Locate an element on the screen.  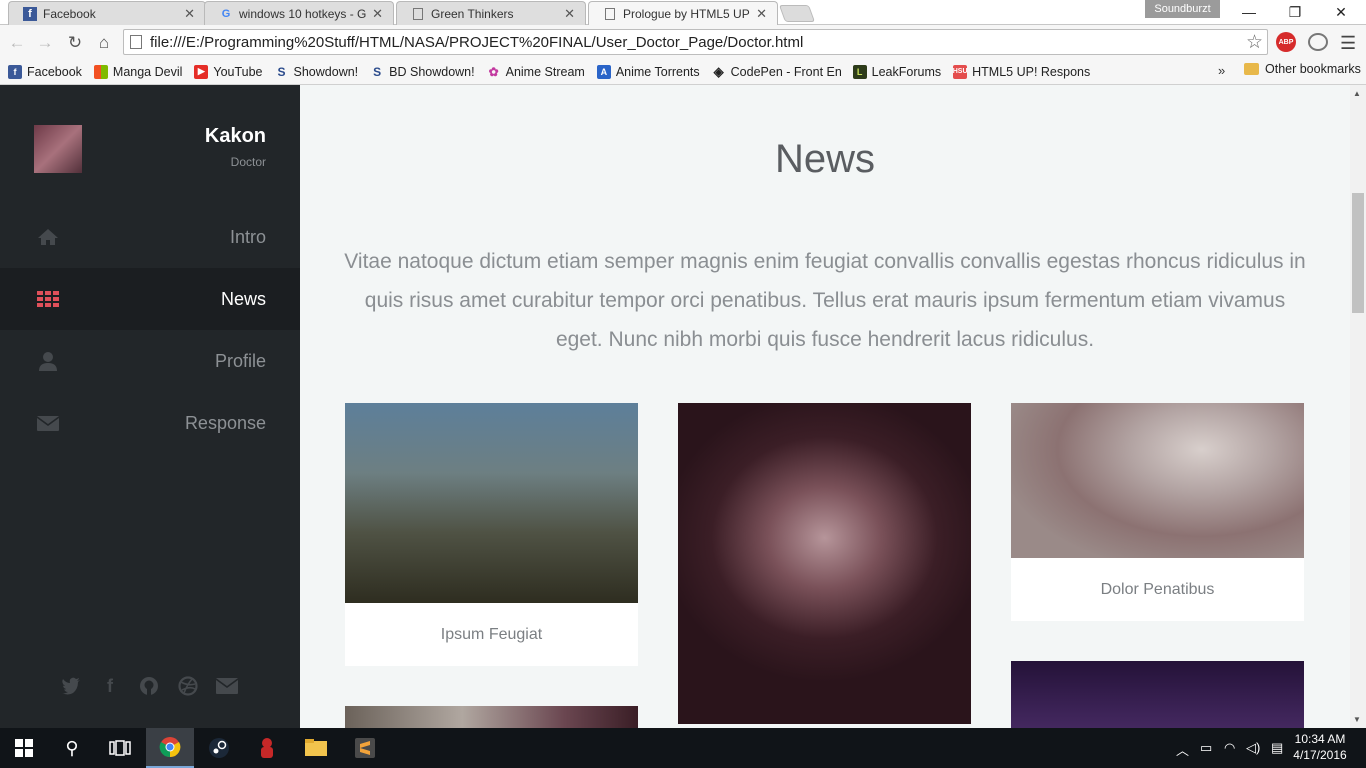
nav-label: News is located at coordinates (243, 298).